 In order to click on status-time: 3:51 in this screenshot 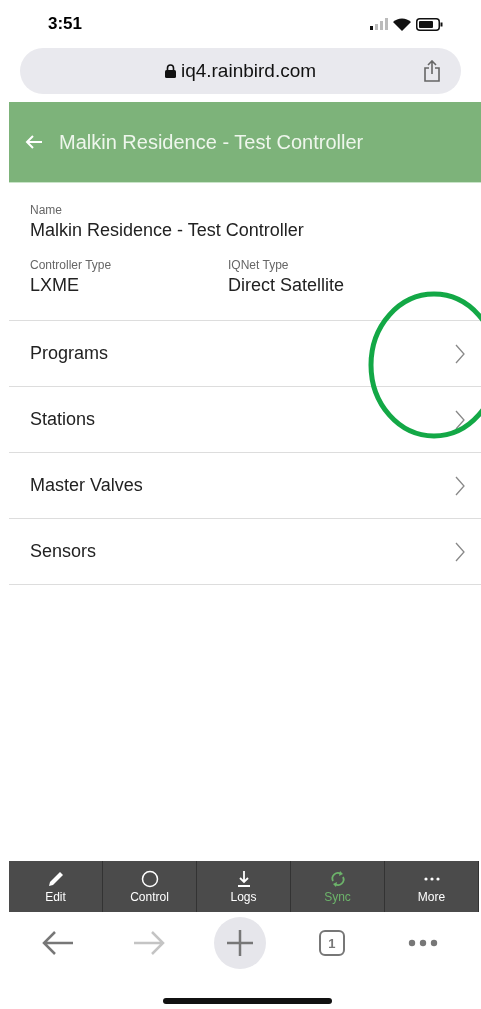, I will do `click(65, 24)`.